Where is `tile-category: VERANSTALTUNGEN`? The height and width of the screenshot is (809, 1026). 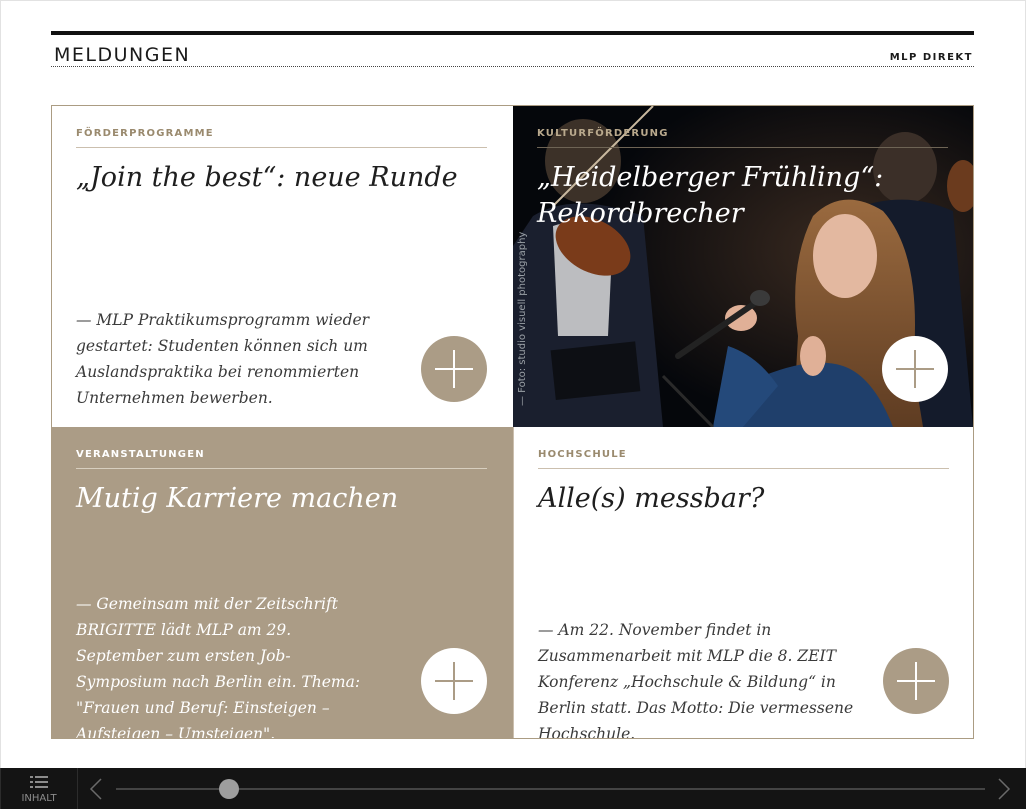
tile-category: VERANSTALTUNGEN is located at coordinates (281, 459).